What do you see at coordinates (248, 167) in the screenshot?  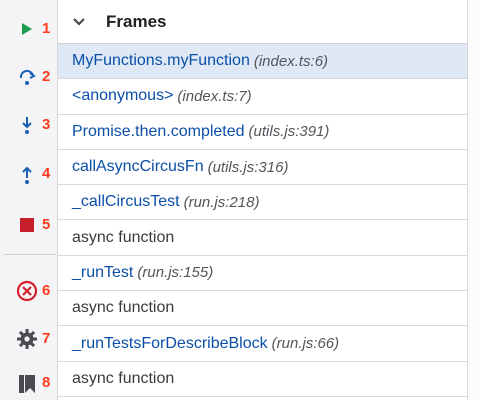 I see `frame-location: (utils.js:316)` at bounding box center [248, 167].